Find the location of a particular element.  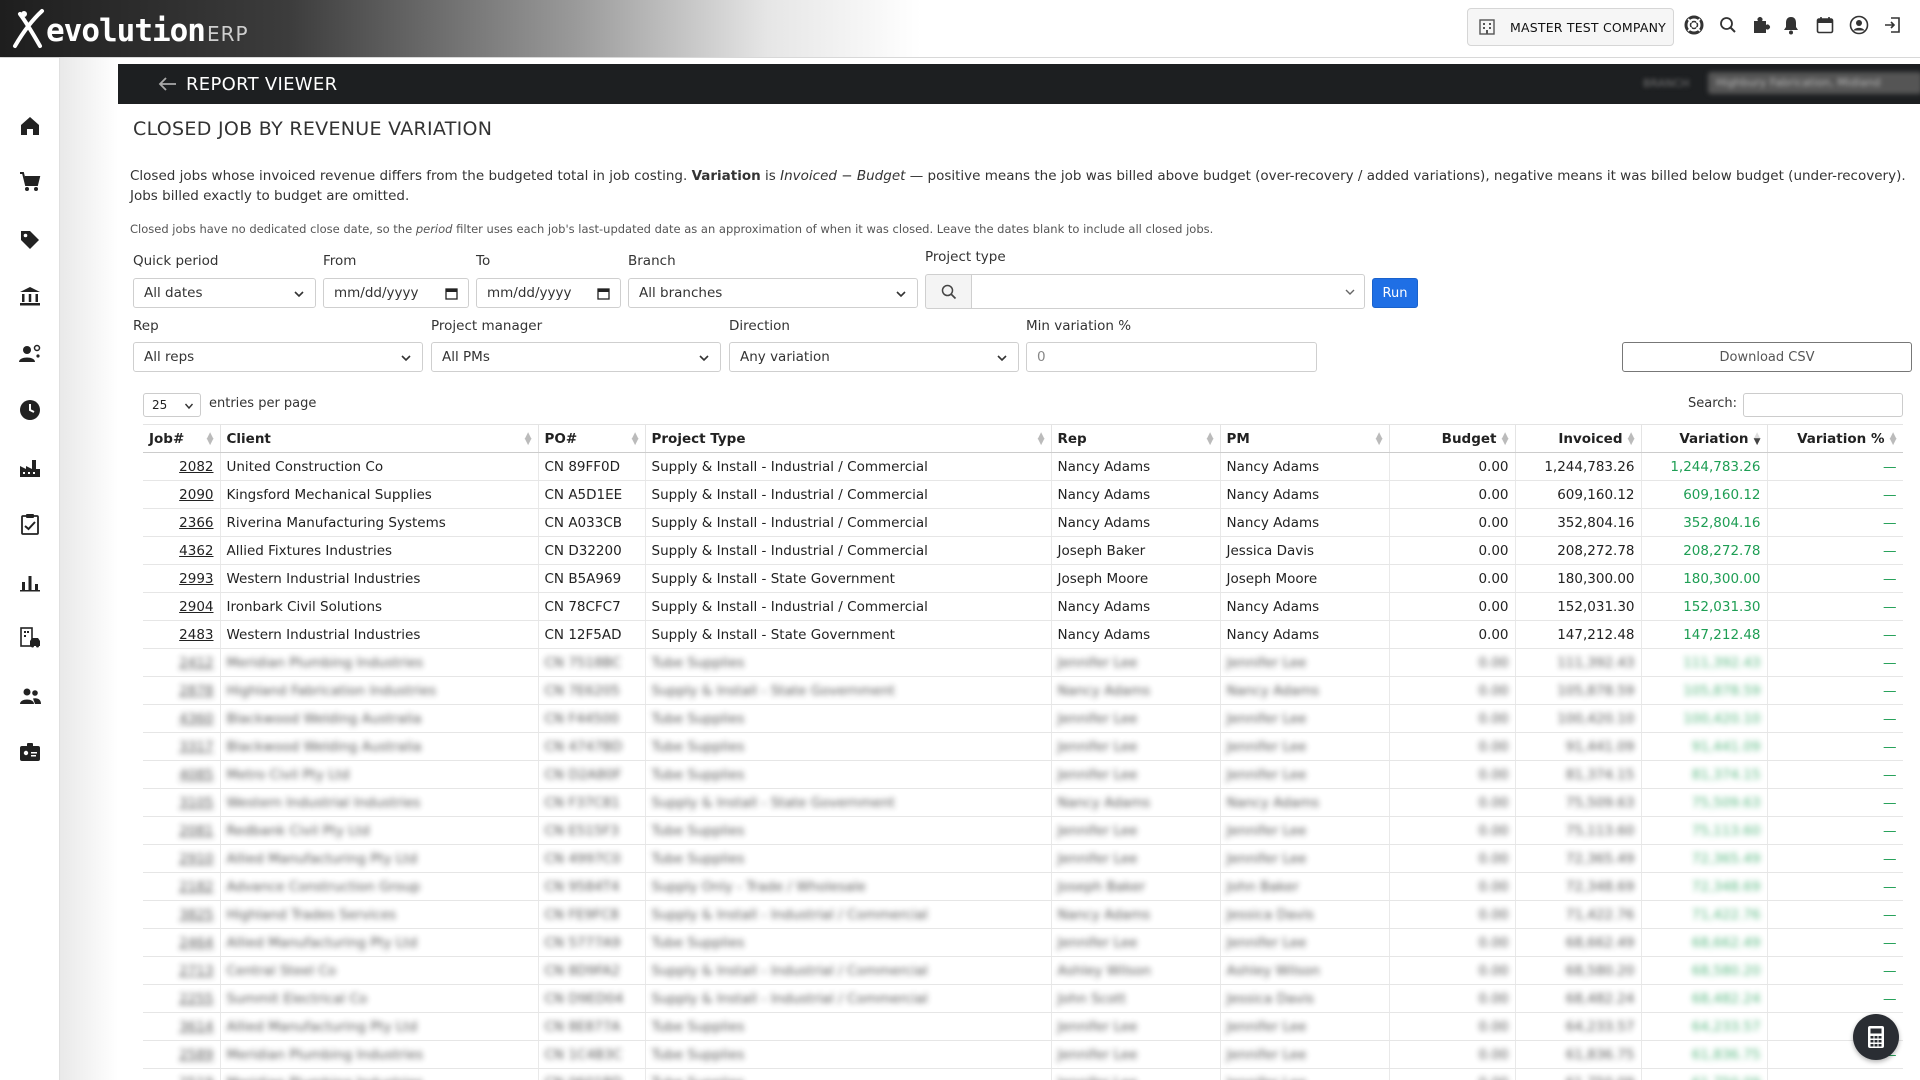

clock-icon is located at coordinates (30, 410).